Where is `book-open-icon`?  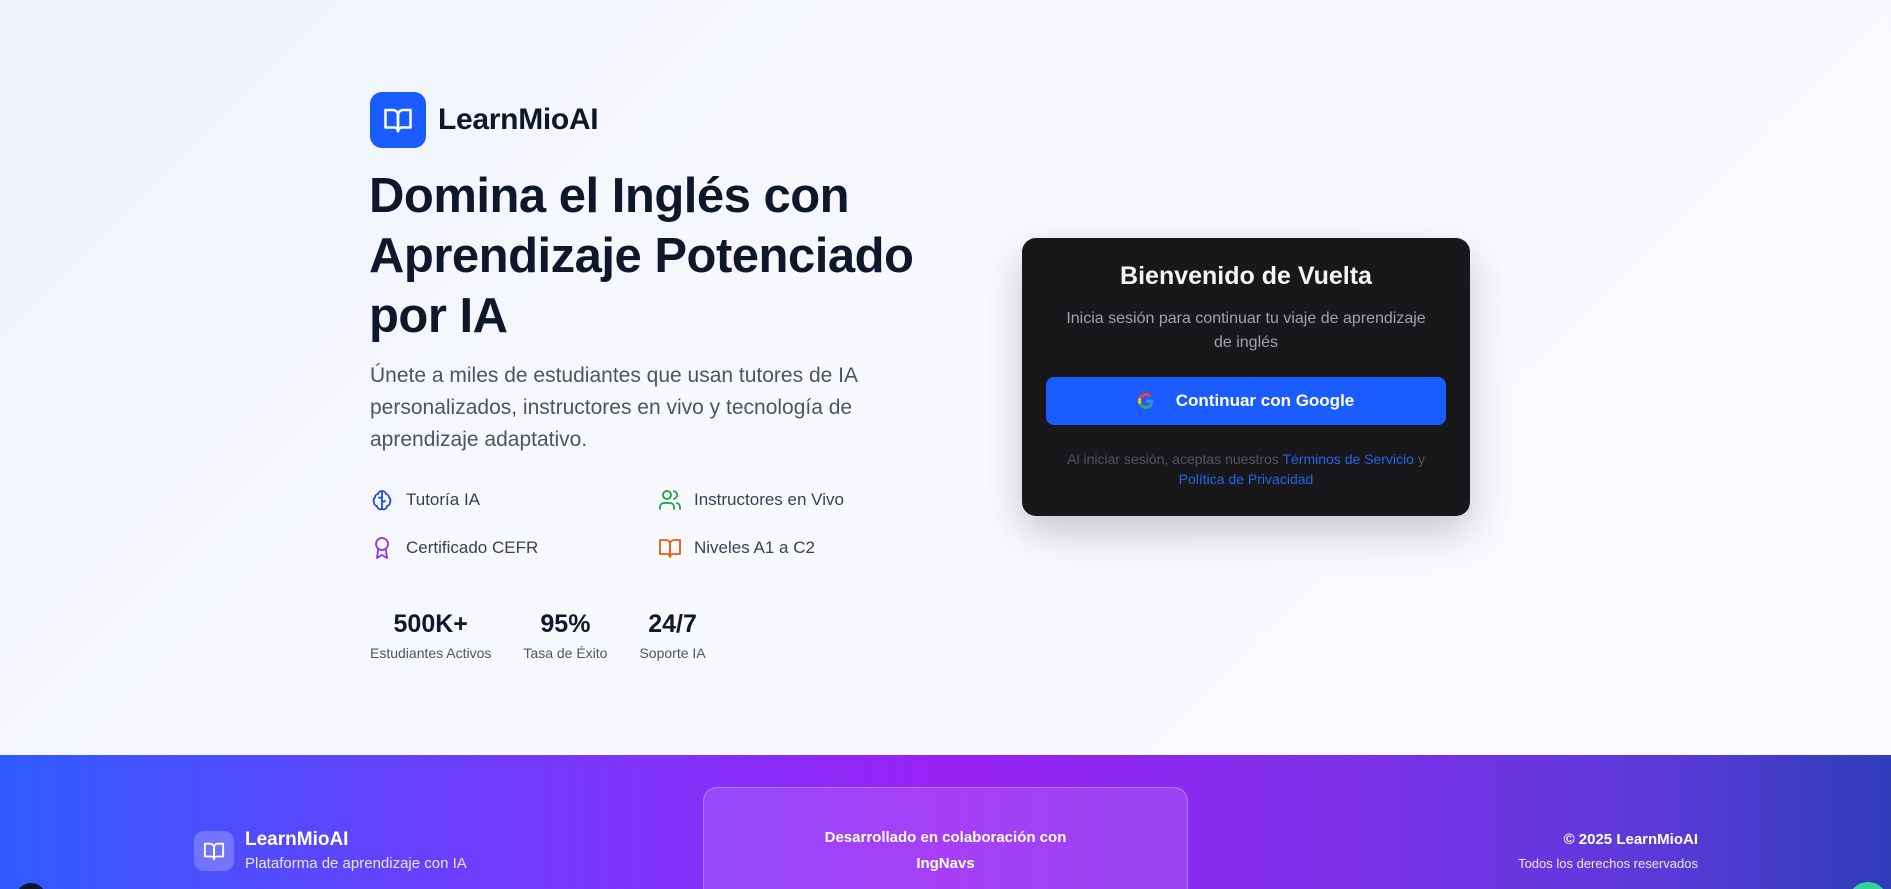 book-open-icon is located at coordinates (670, 548).